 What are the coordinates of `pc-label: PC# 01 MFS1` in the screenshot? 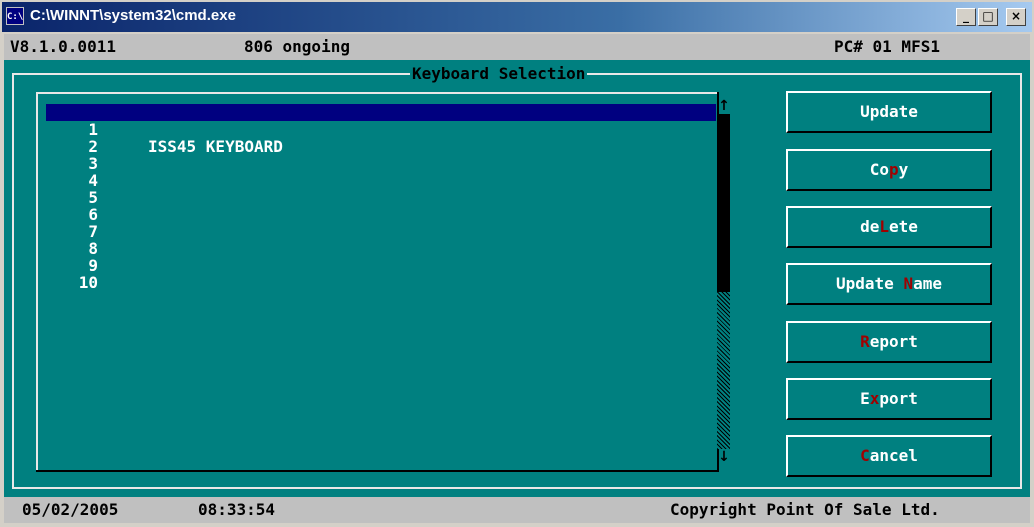 It's located at (887, 46).